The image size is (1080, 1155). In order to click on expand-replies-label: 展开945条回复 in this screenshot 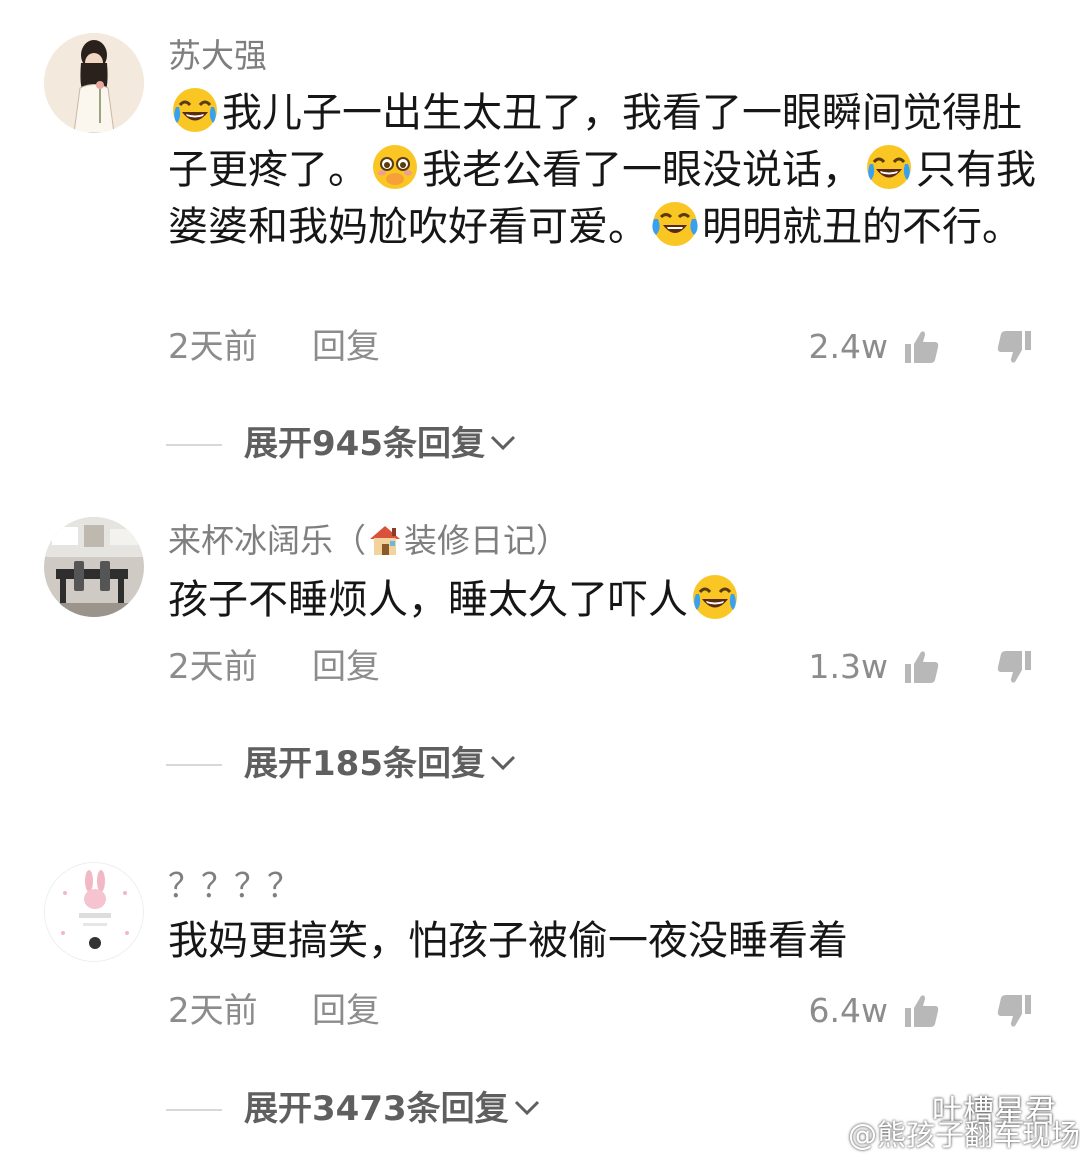, I will do `click(380, 444)`.